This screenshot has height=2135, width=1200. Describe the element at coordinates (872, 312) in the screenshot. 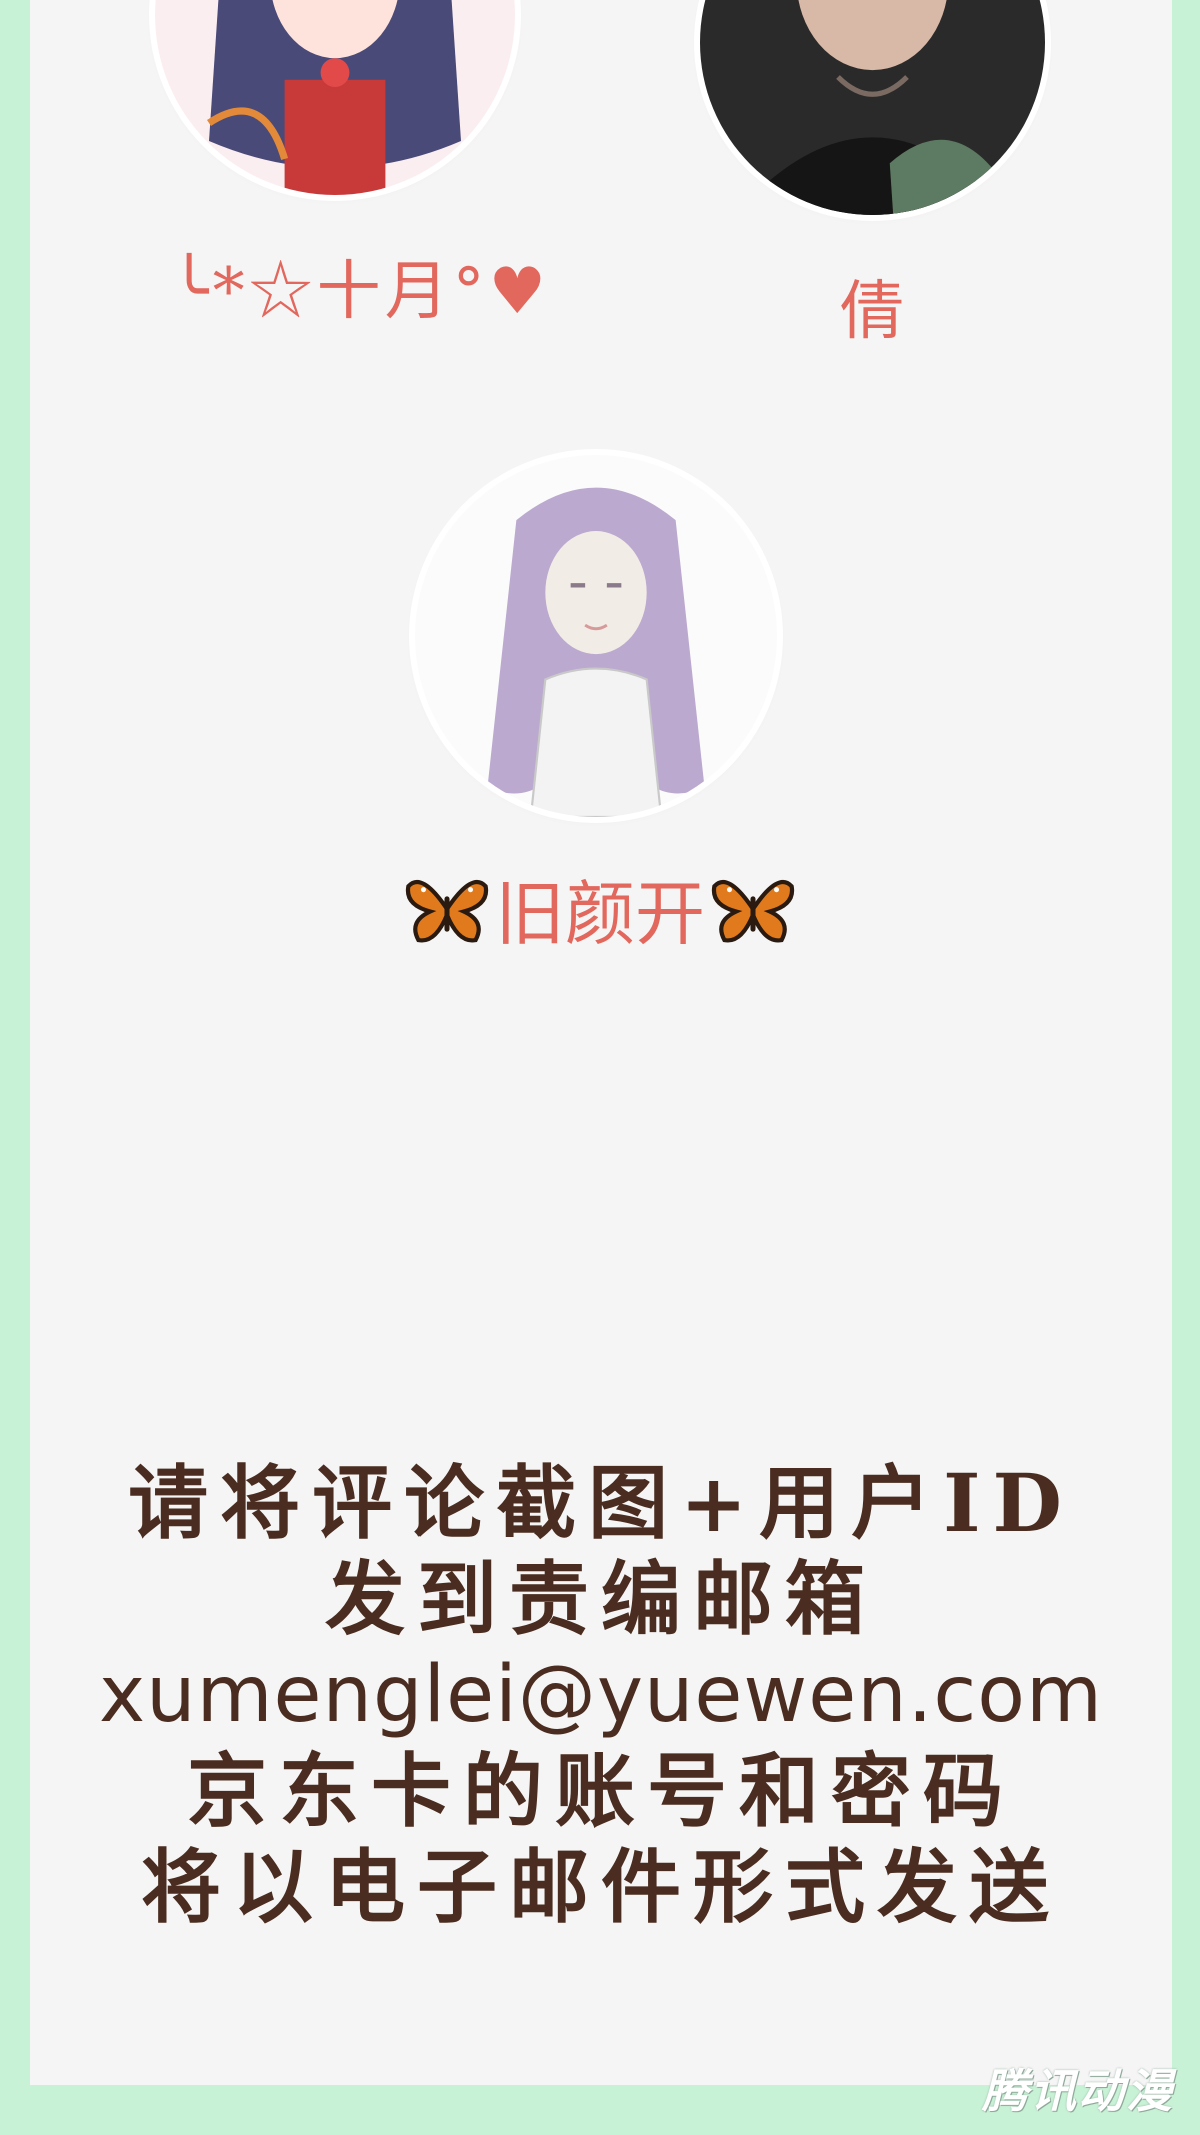

I see `user-name-2: 倩` at that location.